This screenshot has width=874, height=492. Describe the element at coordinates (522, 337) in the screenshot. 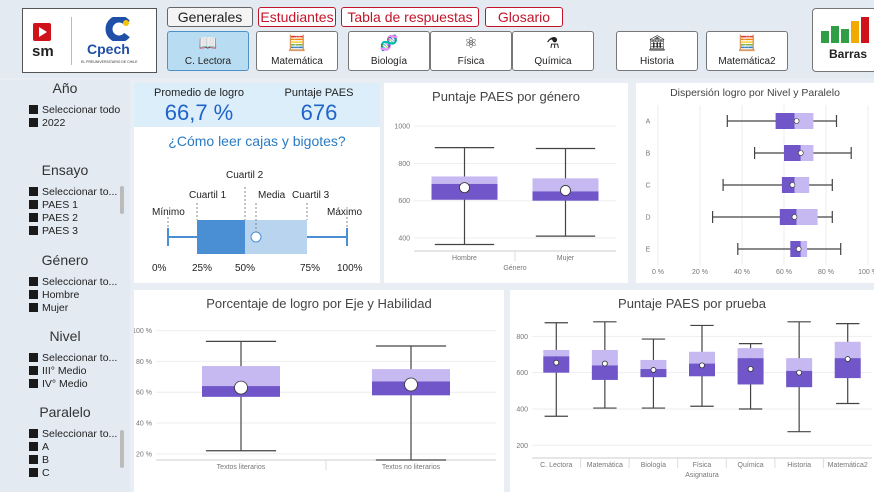

I see `y-tick-label: 800` at that location.